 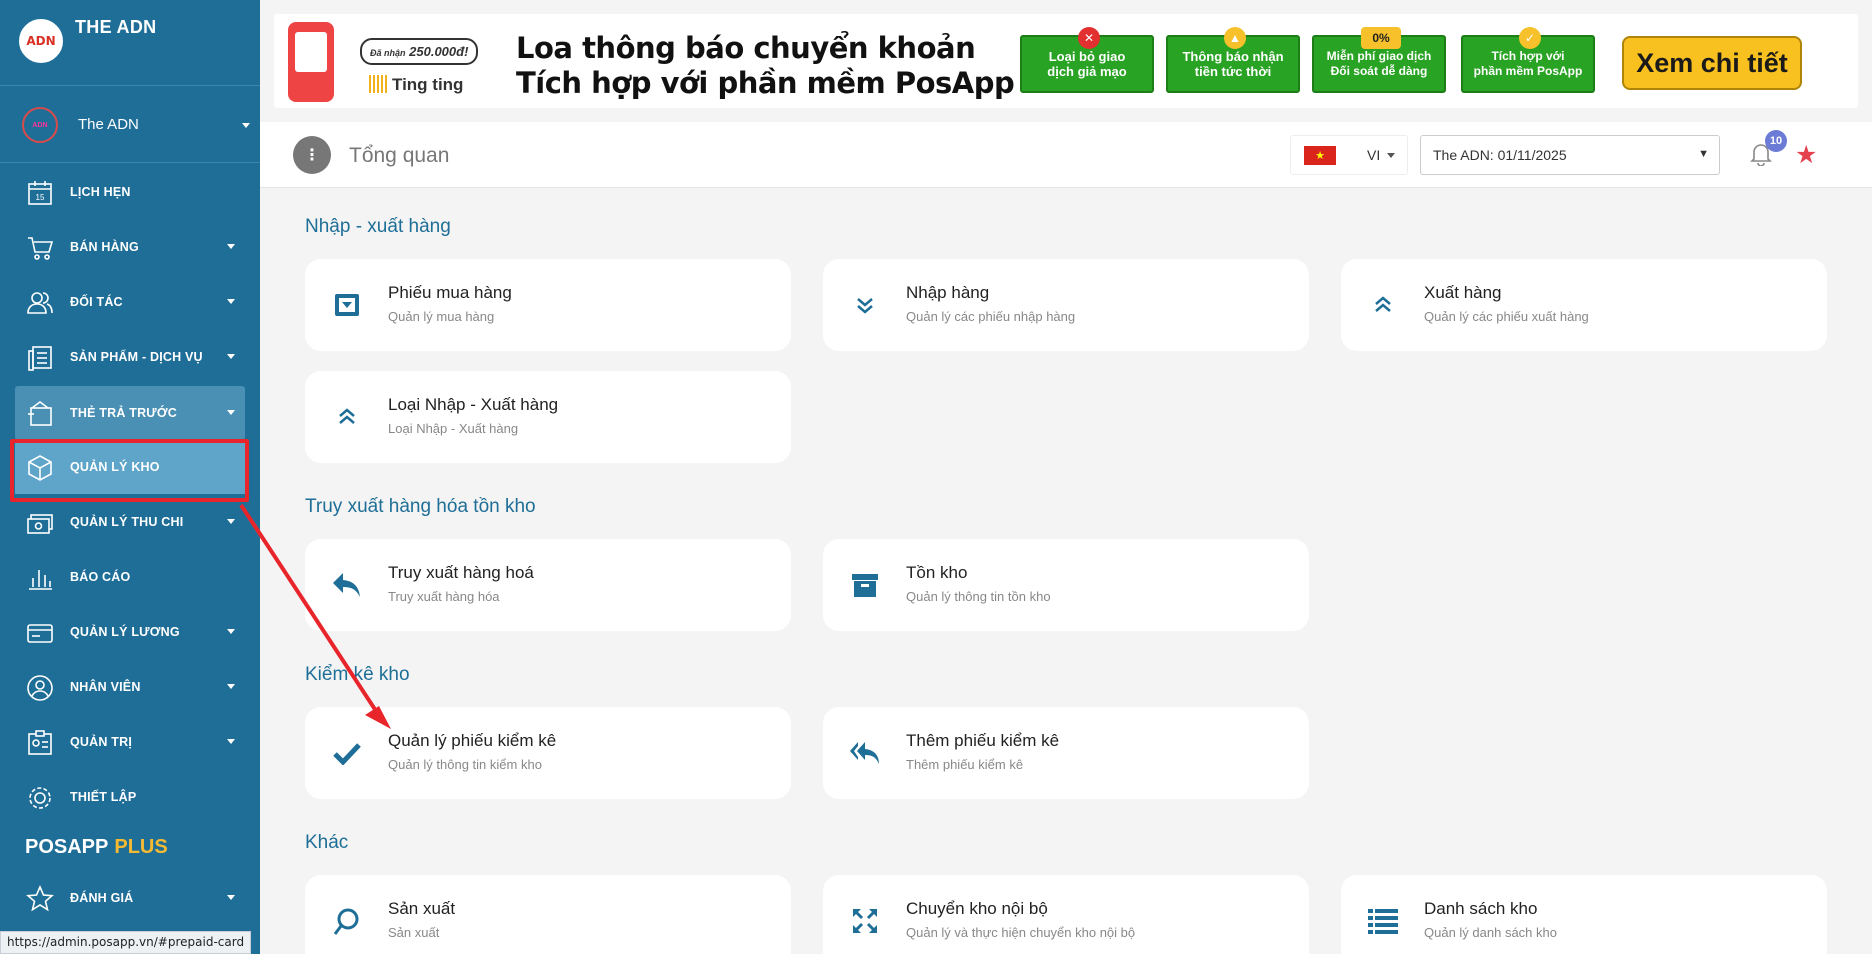 I want to click on card-title: Loại Nhập - Xuất hàng, so click(x=473, y=404).